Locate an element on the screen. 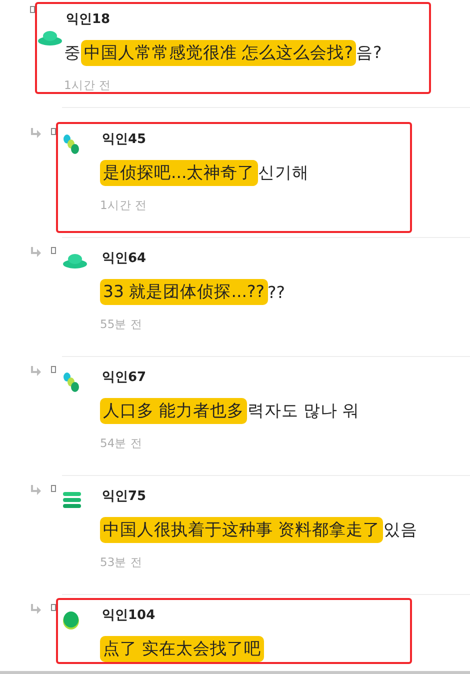 This screenshot has height=674, width=470. timestamp: 53분 전 is located at coordinates (121, 562).